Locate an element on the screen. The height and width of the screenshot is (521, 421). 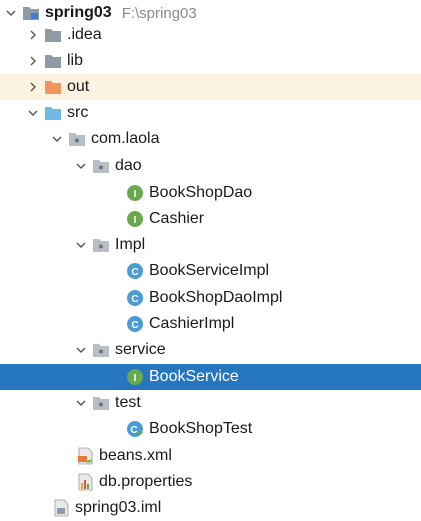
tree-row-db-properties: db.properties is located at coordinates (210, 482).